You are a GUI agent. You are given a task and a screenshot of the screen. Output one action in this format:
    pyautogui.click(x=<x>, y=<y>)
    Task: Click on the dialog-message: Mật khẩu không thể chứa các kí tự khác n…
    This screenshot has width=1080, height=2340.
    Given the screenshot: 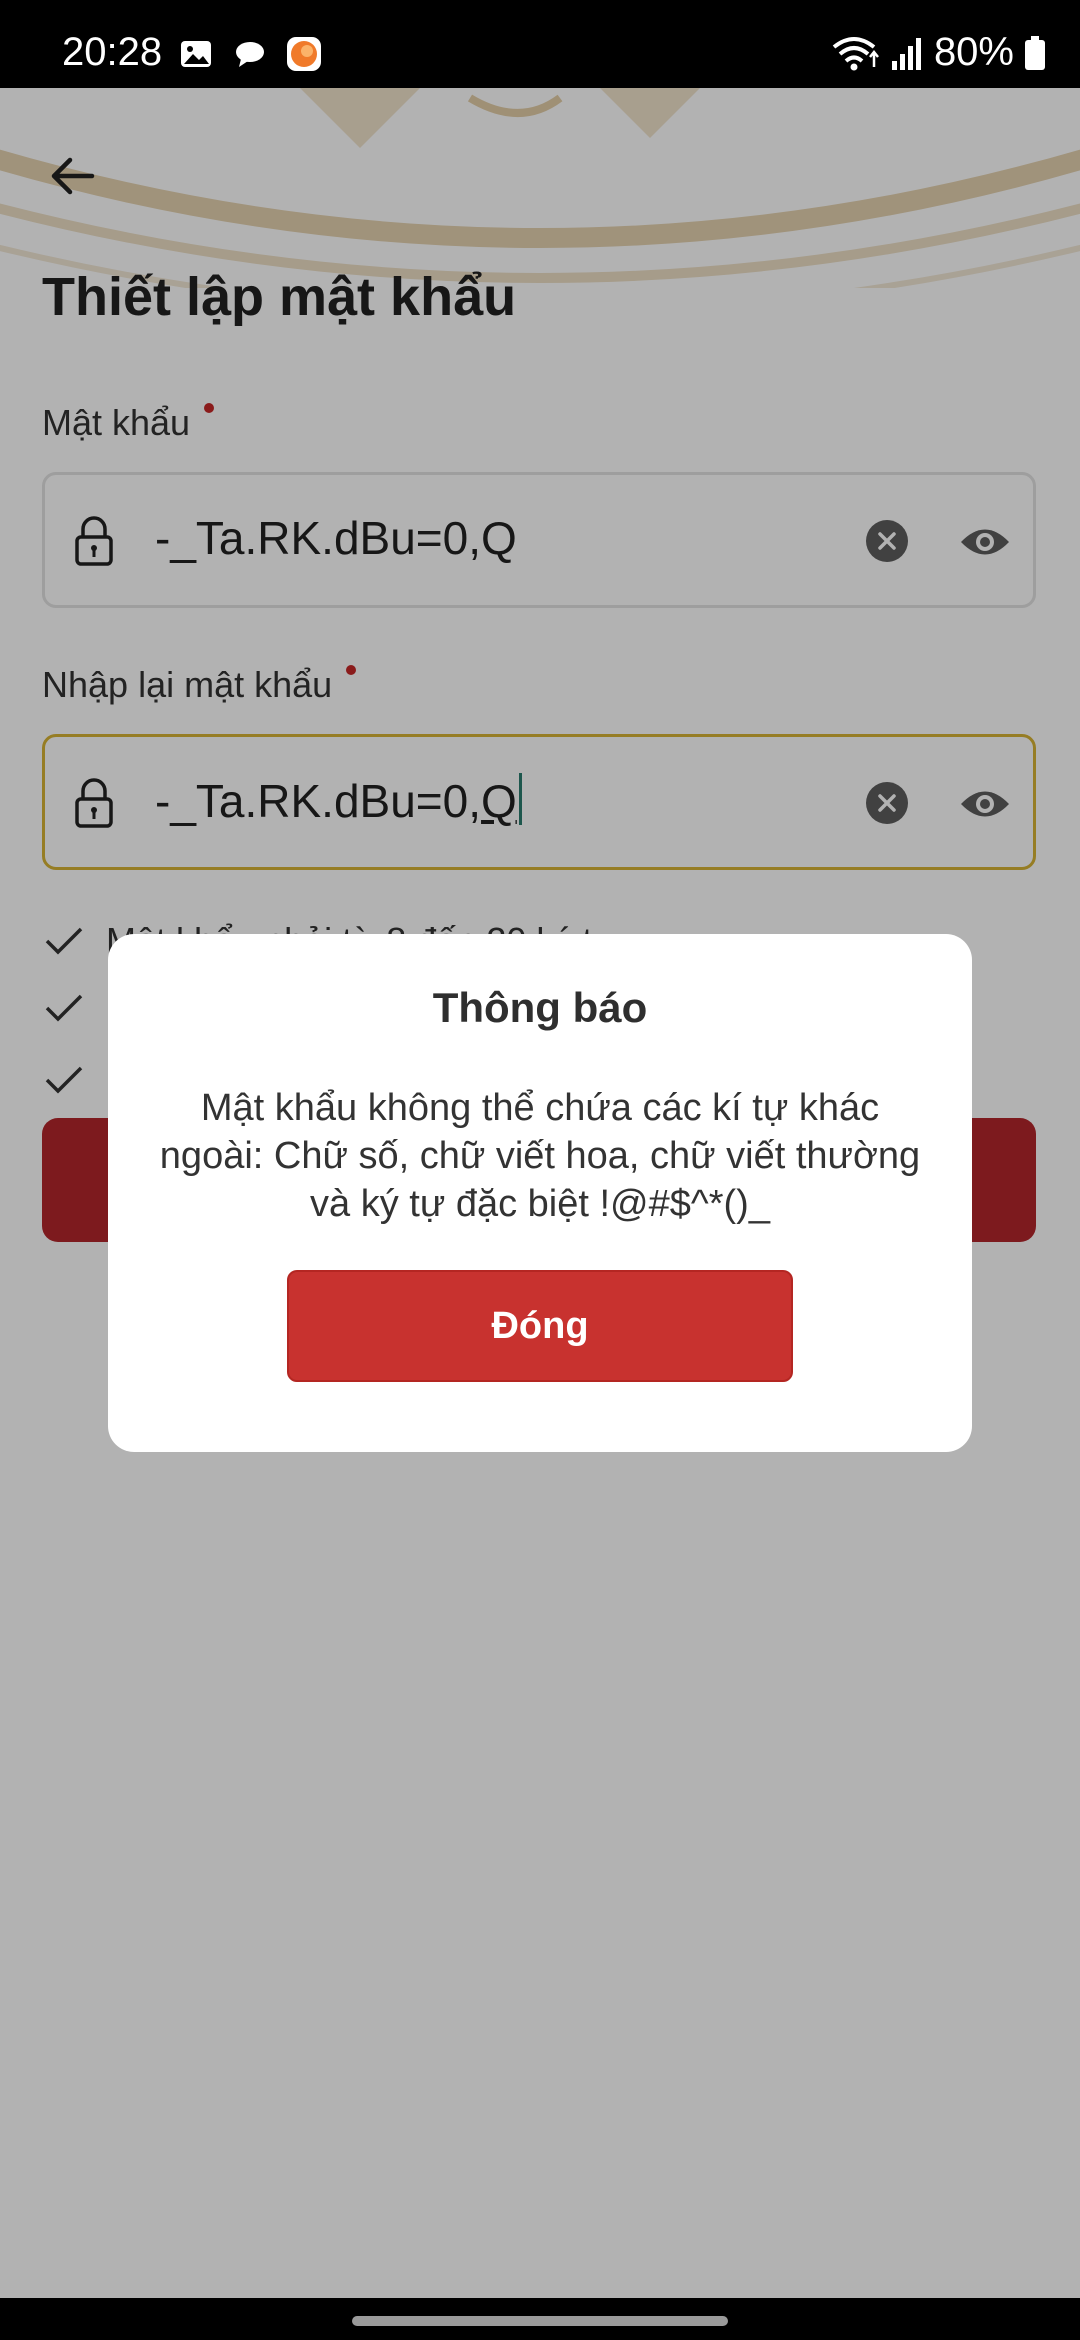 What is the action you would take?
    pyautogui.click(x=540, y=1156)
    